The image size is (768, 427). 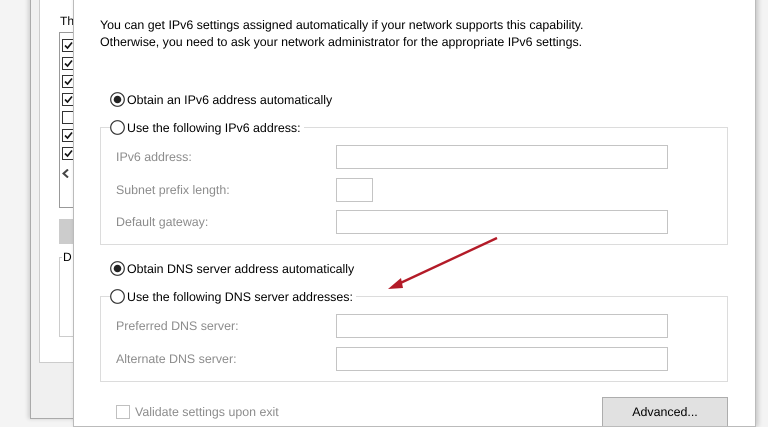 What do you see at coordinates (205, 127) in the screenshot?
I see `radio-option: Use the following IPv6 address:` at bounding box center [205, 127].